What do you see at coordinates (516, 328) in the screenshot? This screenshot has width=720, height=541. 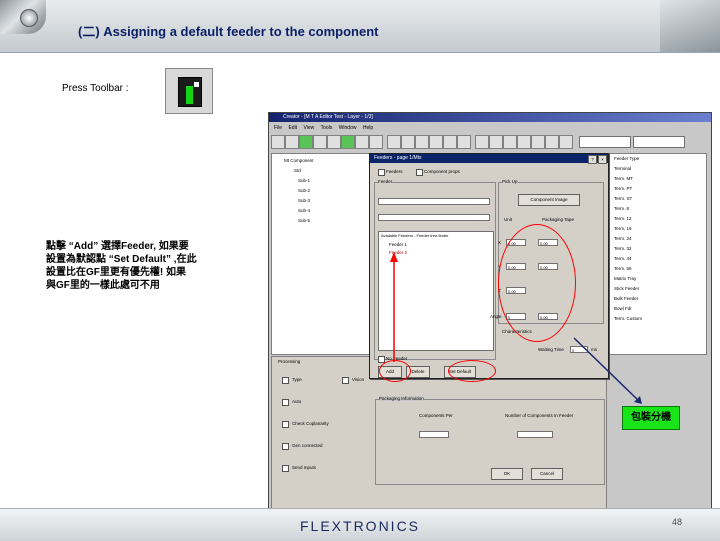 I see `annotation-arrows` at bounding box center [516, 328].